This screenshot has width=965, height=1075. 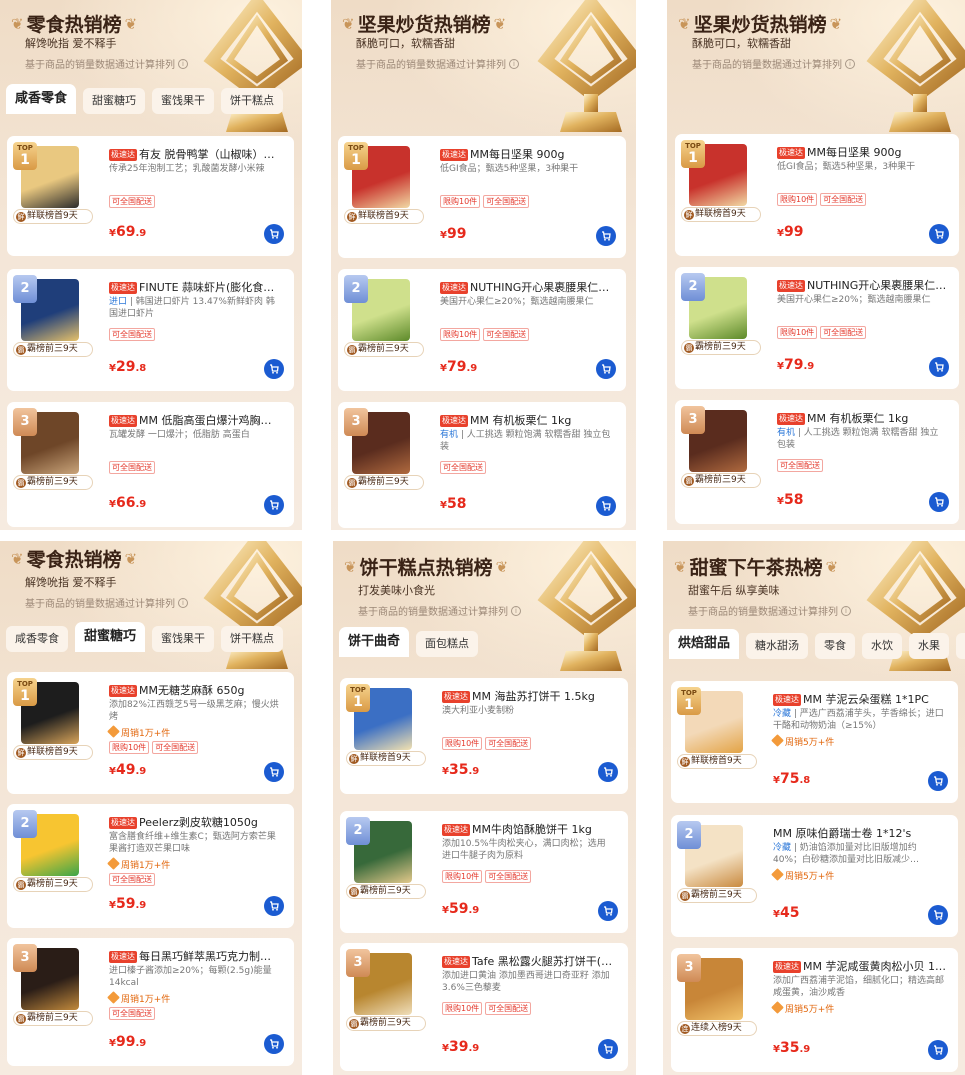 What do you see at coordinates (112, 905) in the screenshot?
I see `currency-symbol: ¥` at bounding box center [112, 905].